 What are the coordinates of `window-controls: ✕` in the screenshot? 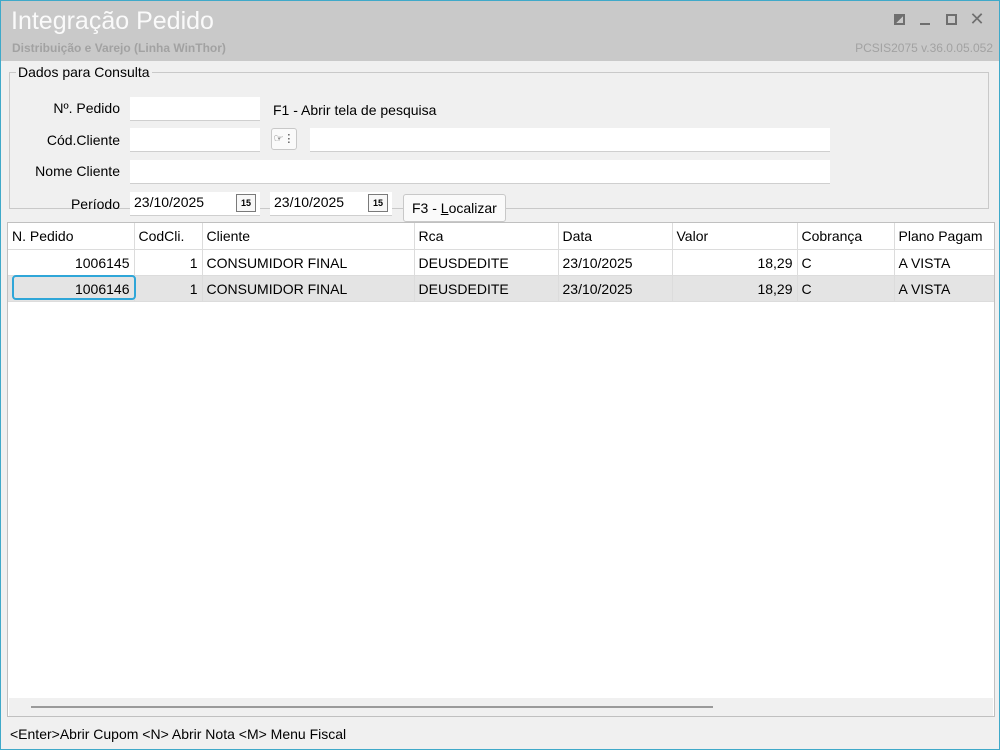 It's located at (939, 20).